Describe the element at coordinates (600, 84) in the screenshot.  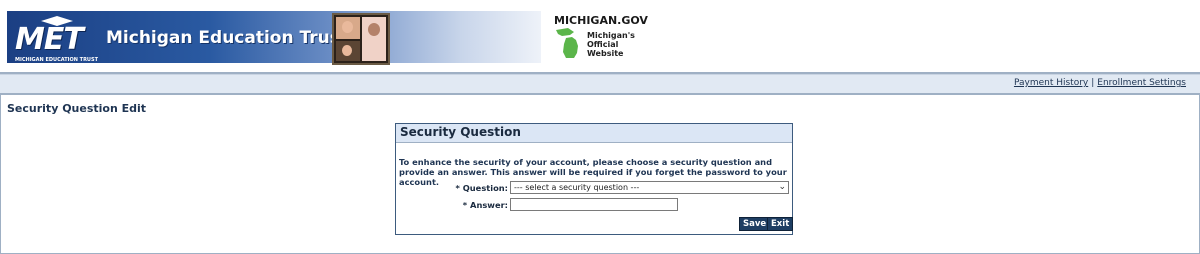
I see `top-nav-bar: Payment History | Enrollment Settings` at that location.